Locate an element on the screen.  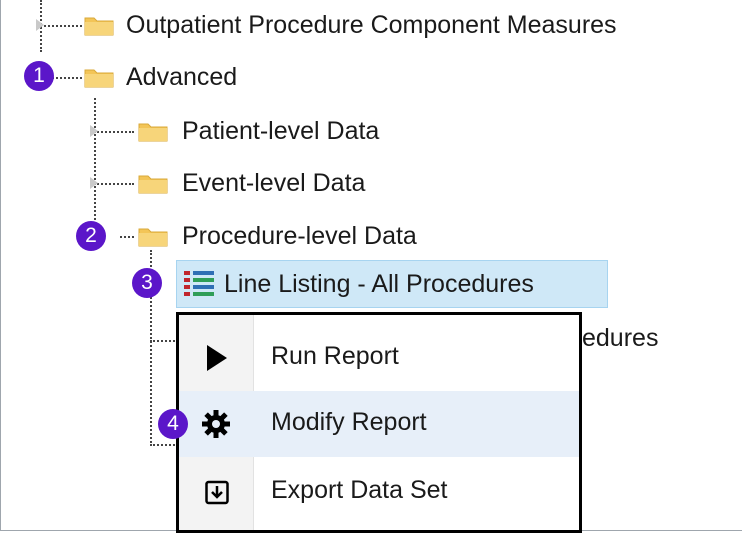
menu-item-run-report: Run Report is located at coordinates (379, 358).